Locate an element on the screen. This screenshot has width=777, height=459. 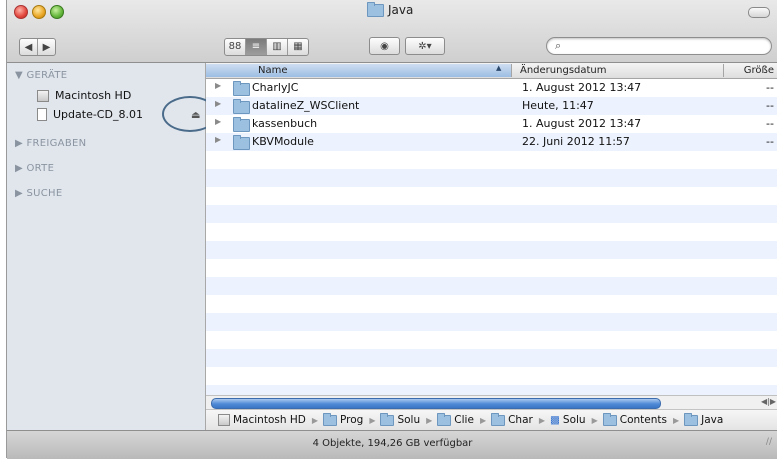
path-item: Clie ▶ is located at coordinates (463, 419).